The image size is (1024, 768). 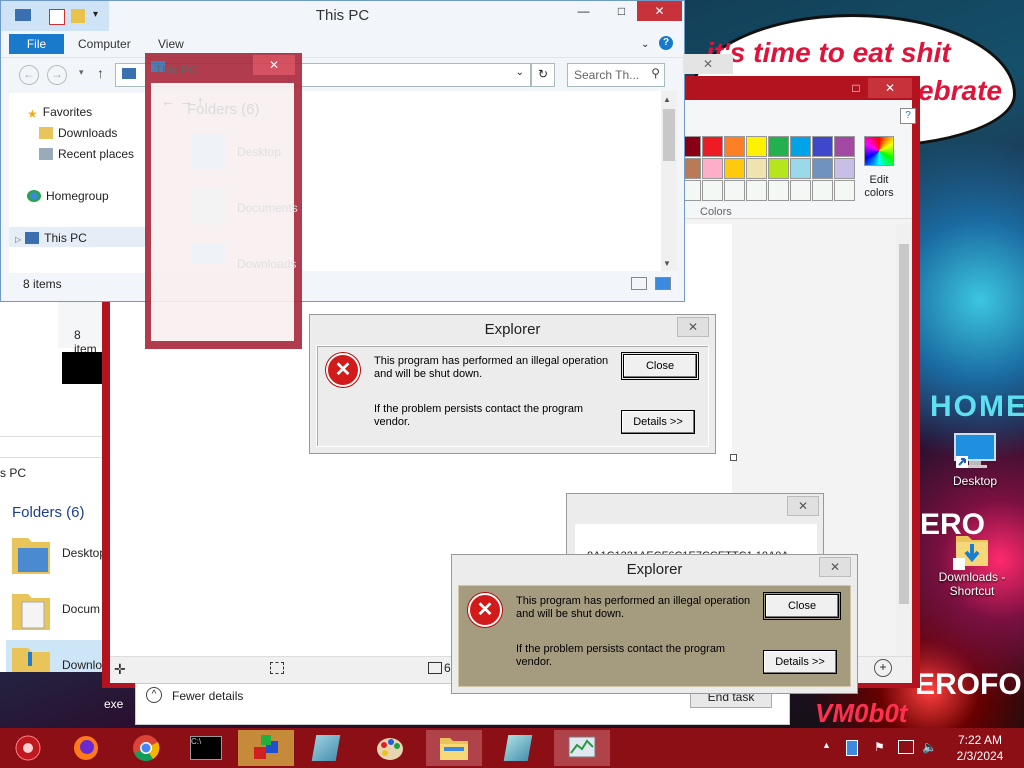 What do you see at coordinates (81, 72) in the screenshot?
I see `recent-chevron-icon: ▾` at bounding box center [81, 72].